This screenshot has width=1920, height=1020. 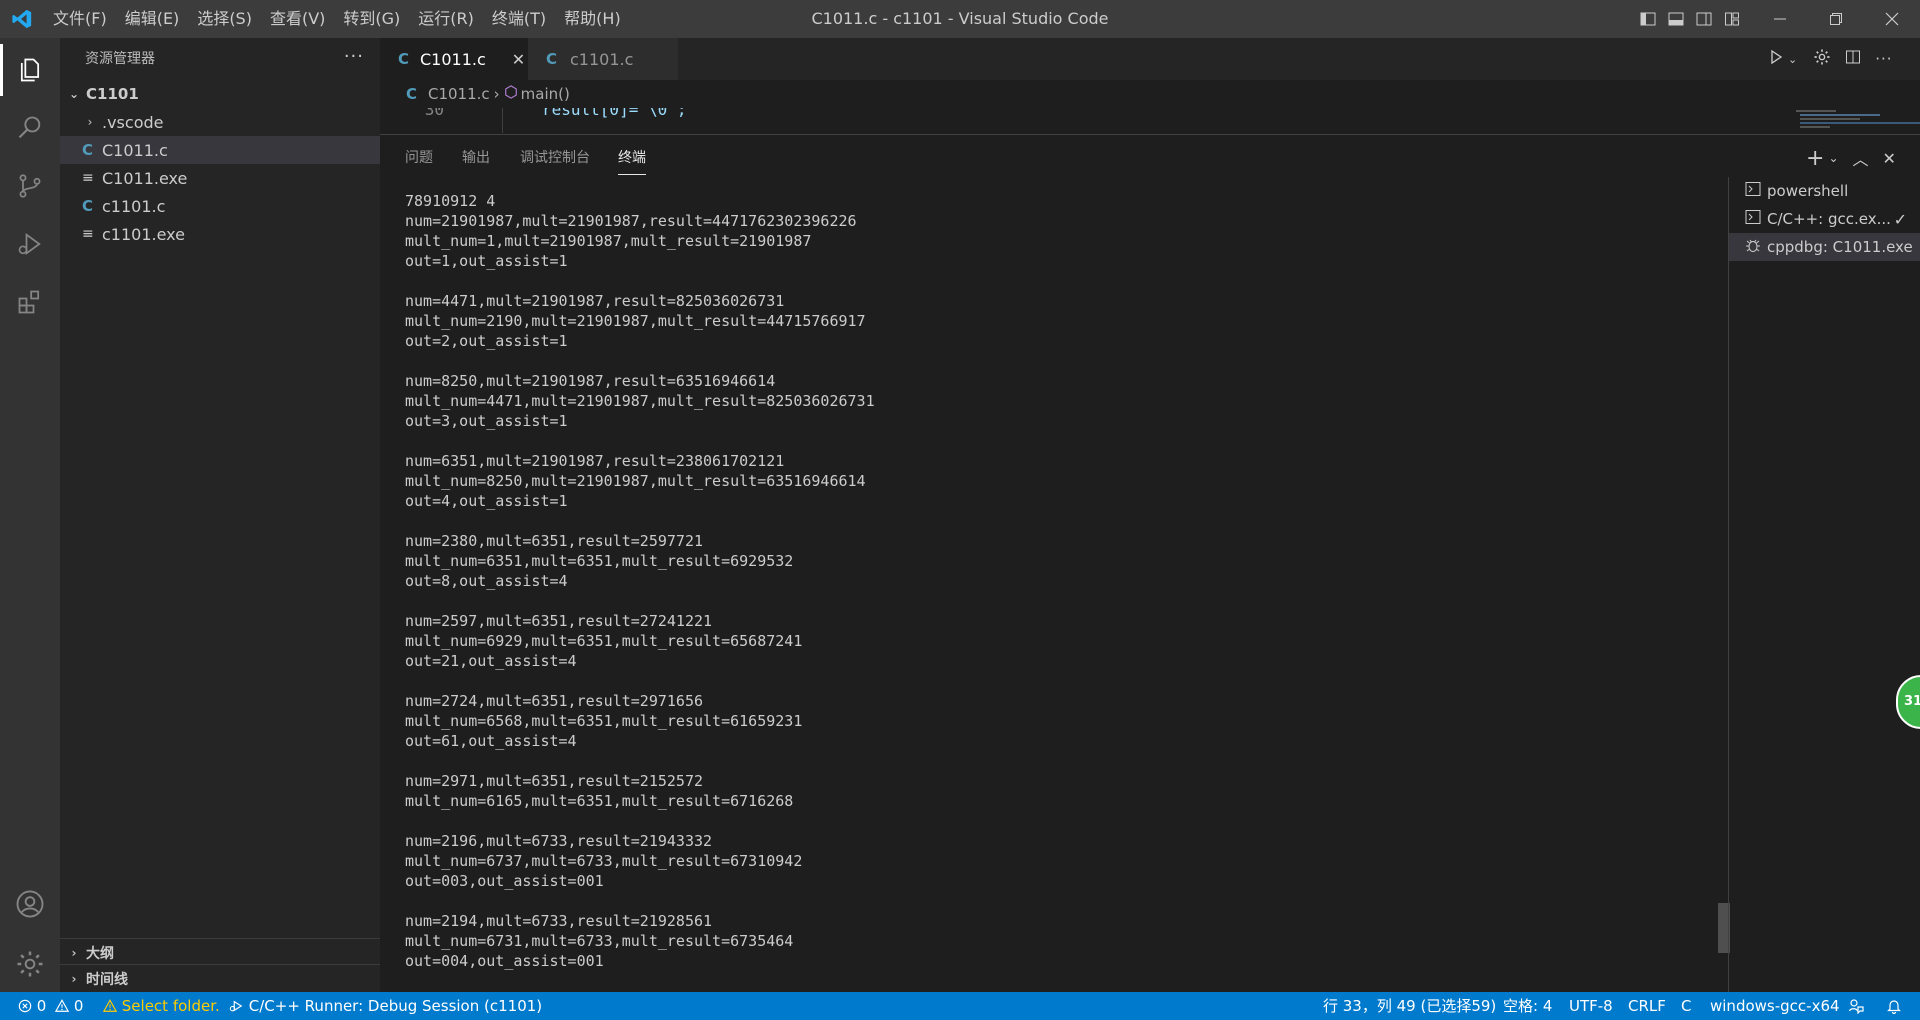 What do you see at coordinates (446, 19) in the screenshot?
I see `menu-item: 运行(R)` at bounding box center [446, 19].